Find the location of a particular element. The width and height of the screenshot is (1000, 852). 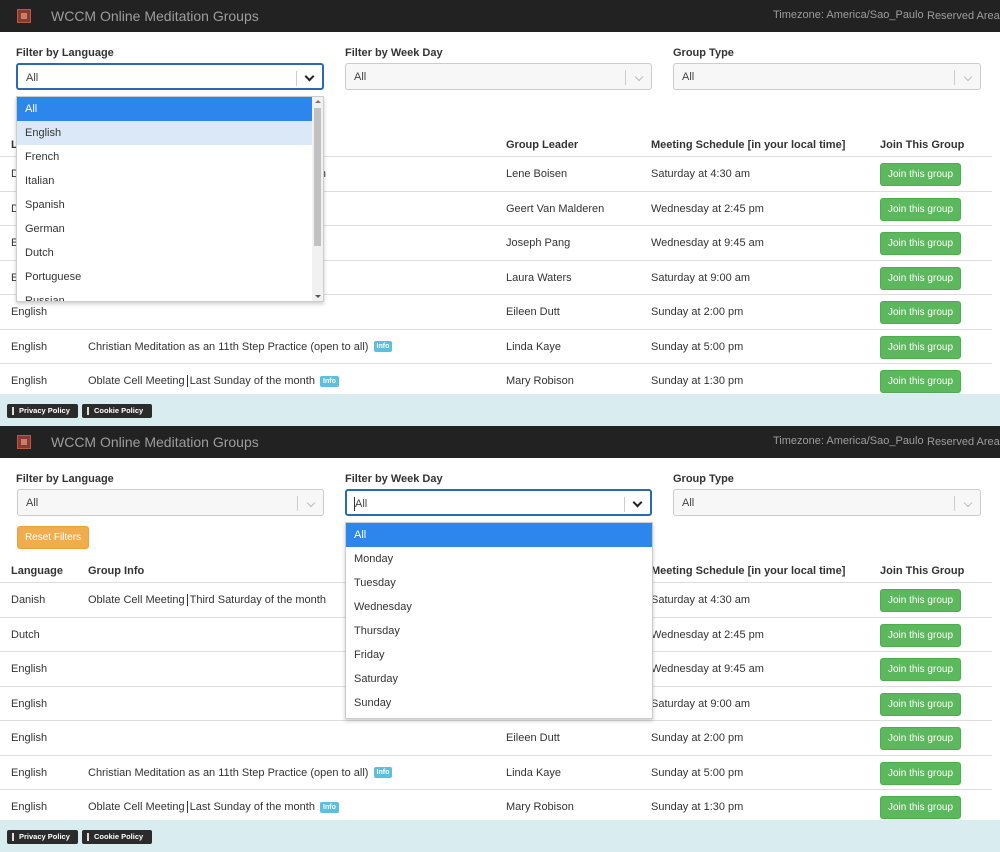

timezone-text: Timezone: America/Sao_Paulo is located at coordinates (848, 441).